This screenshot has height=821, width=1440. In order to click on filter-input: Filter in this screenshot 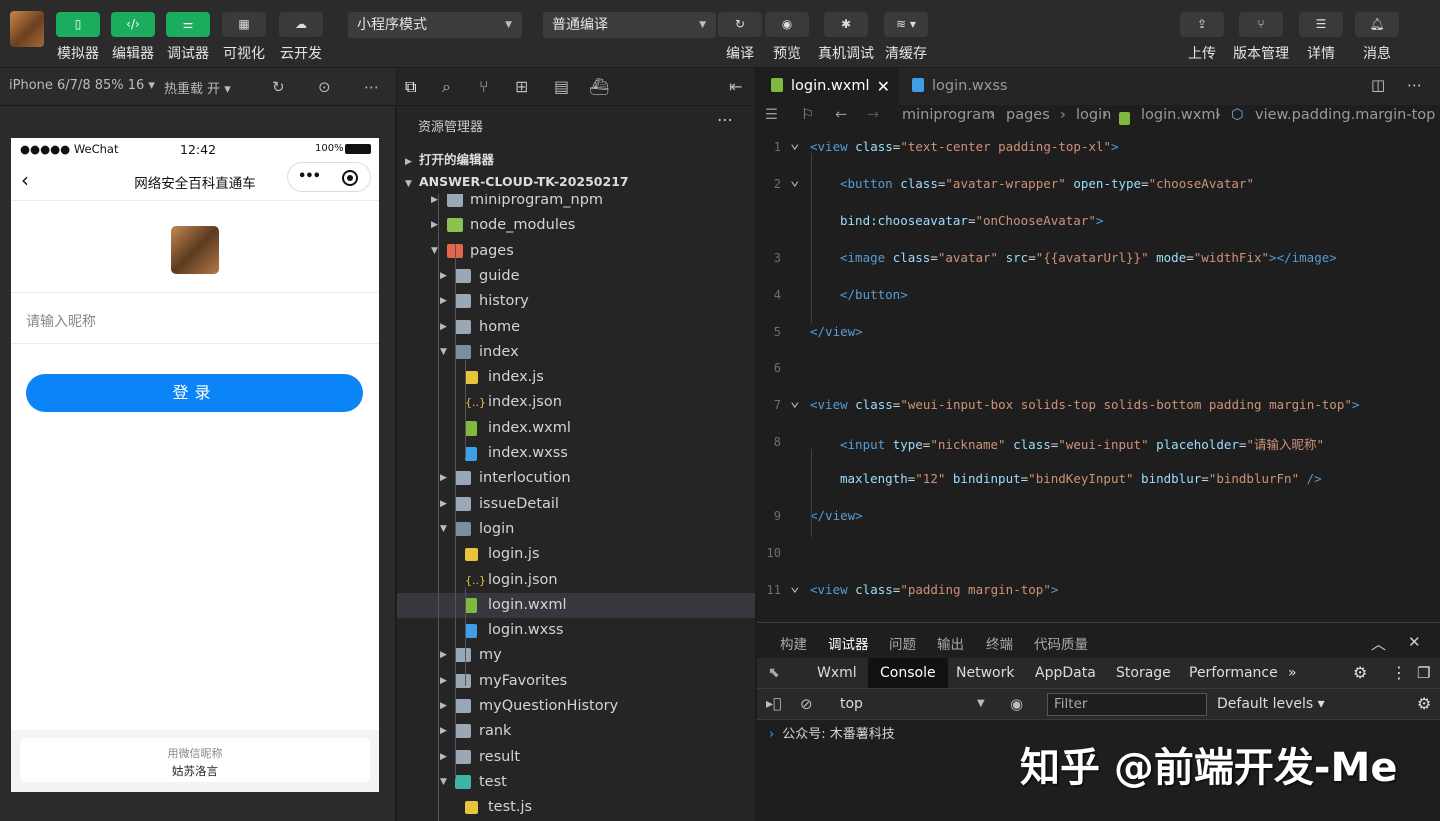, I will do `click(1127, 704)`.